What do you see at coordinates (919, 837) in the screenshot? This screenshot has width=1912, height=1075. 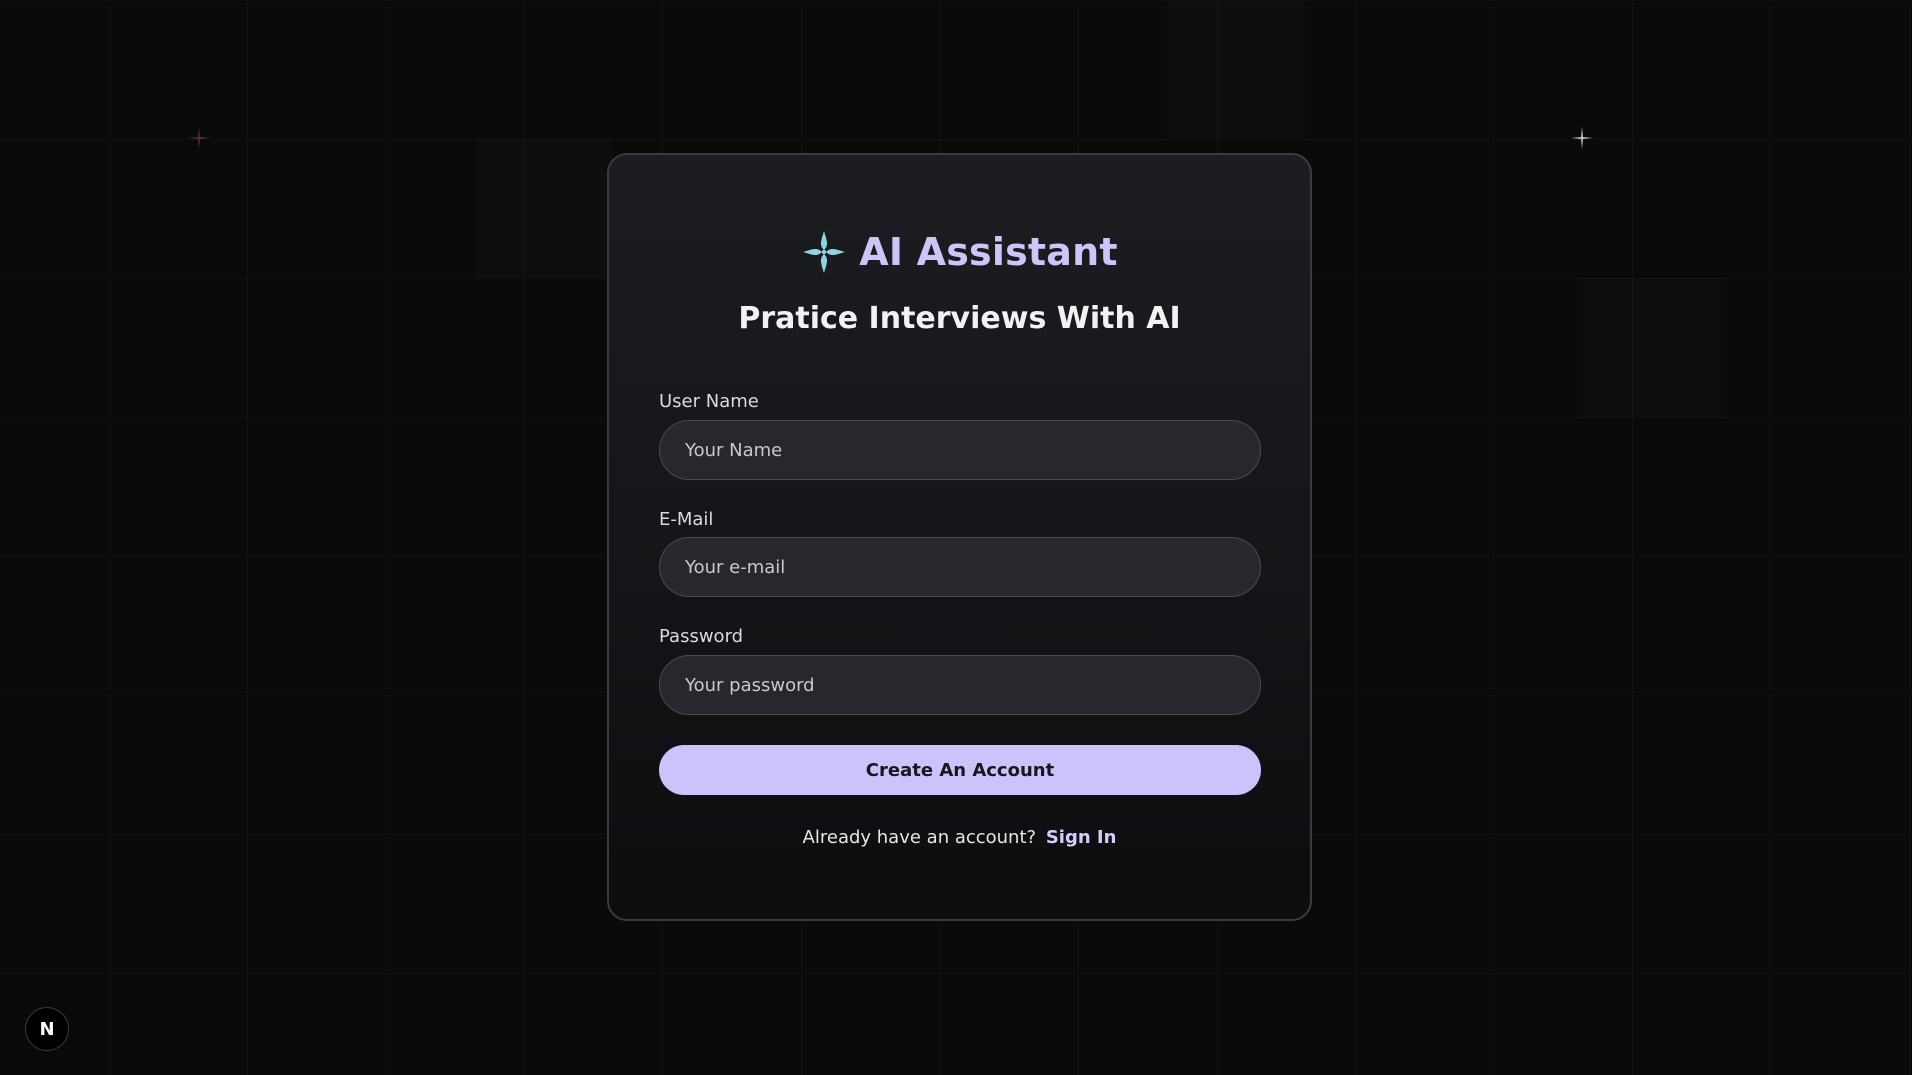 I see `signin-prompt-text: Already have an account?` at bounding box center [919, 837].